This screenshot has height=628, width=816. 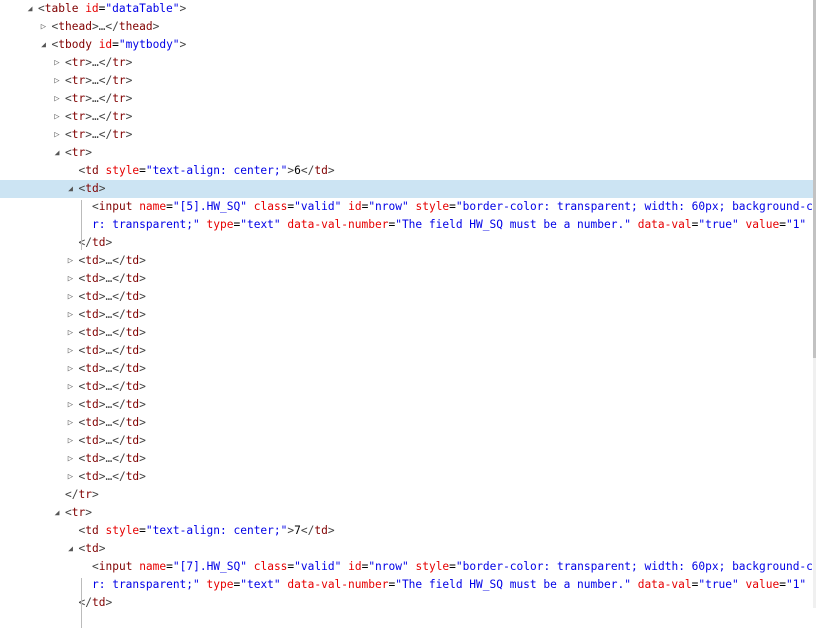 What do you see at coordinates (220, 224) in the screenshot?
I see `attribute-name: type` at bounding box center [220, 224].